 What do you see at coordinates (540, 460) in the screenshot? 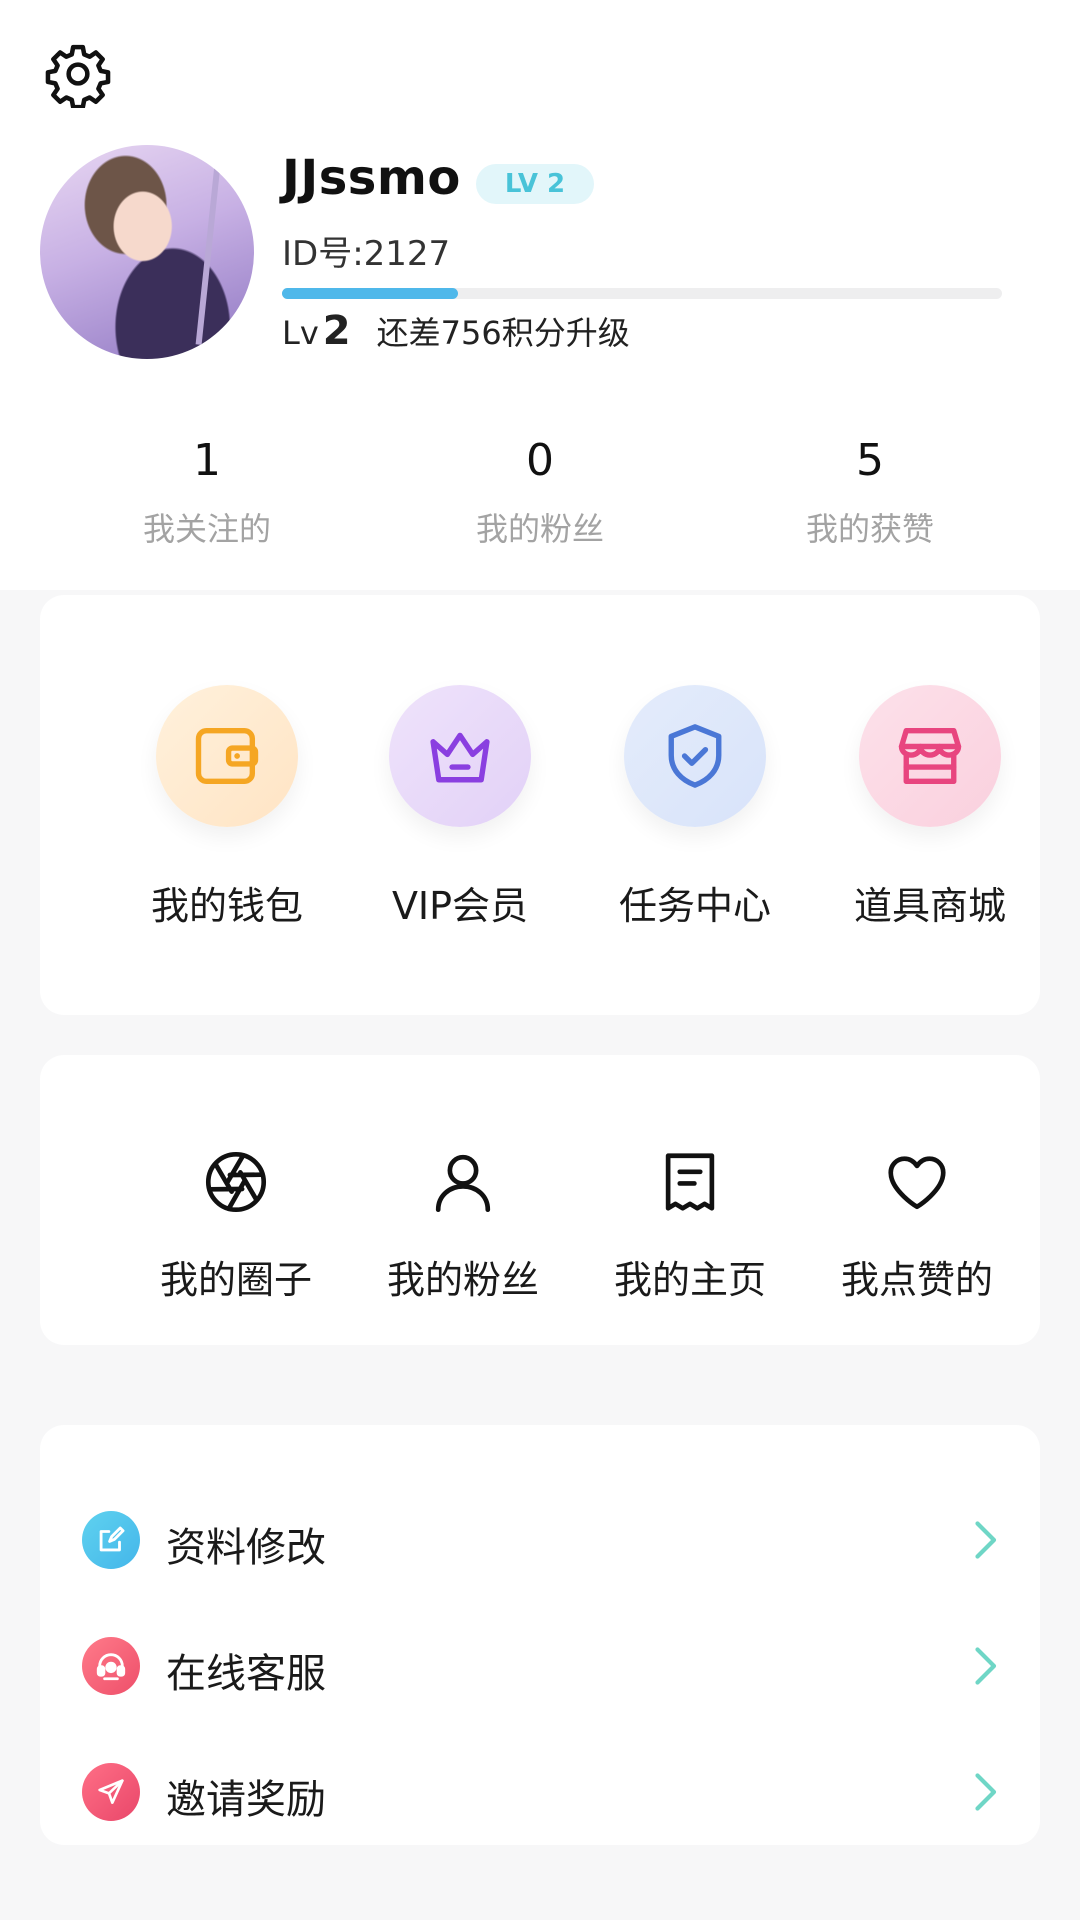
I see `stat-value: 0` at bounding box center [540, 460].